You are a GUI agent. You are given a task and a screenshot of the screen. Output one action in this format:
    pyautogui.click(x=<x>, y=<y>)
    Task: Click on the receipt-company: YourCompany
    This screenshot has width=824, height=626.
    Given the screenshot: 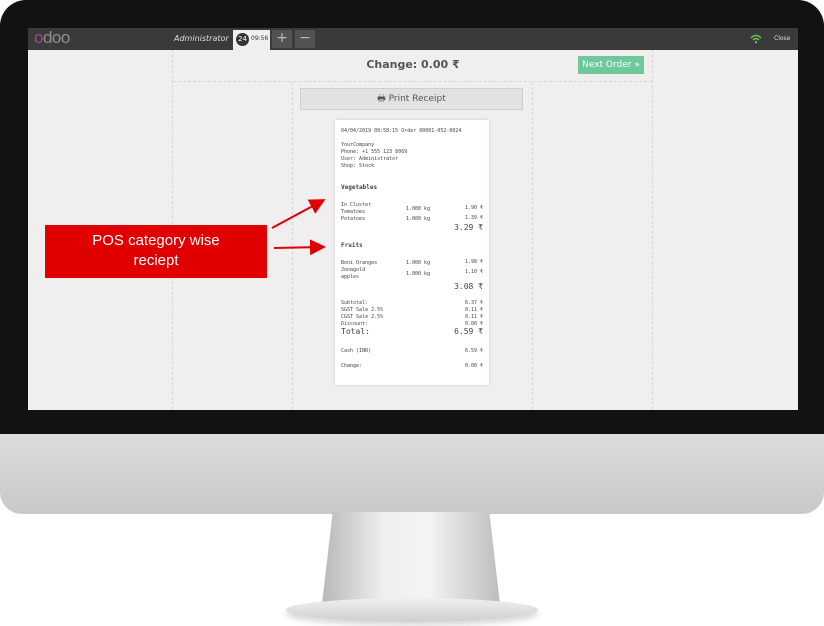 What is the action you would take?
    pyautogui.click(x=358, y=145)
    